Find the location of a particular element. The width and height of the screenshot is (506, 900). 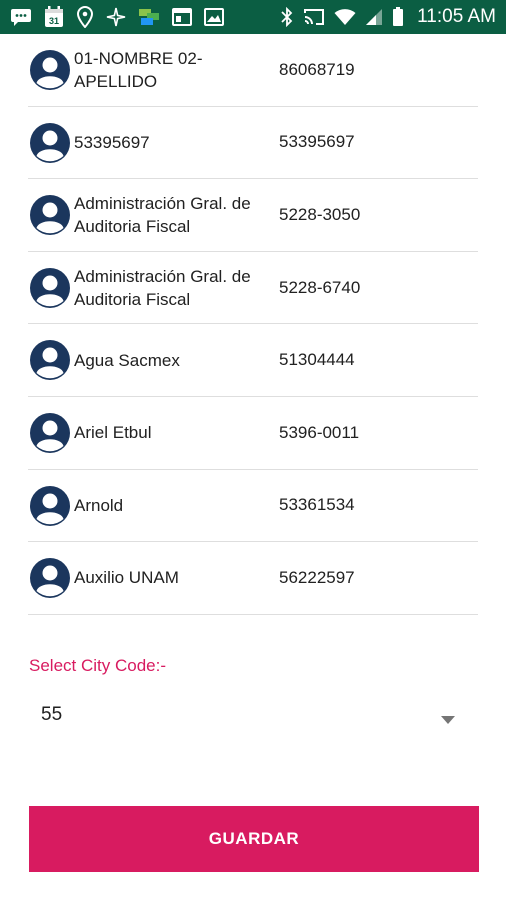

city-code-label: Select City Code:- is located at coordinates (97, 665).